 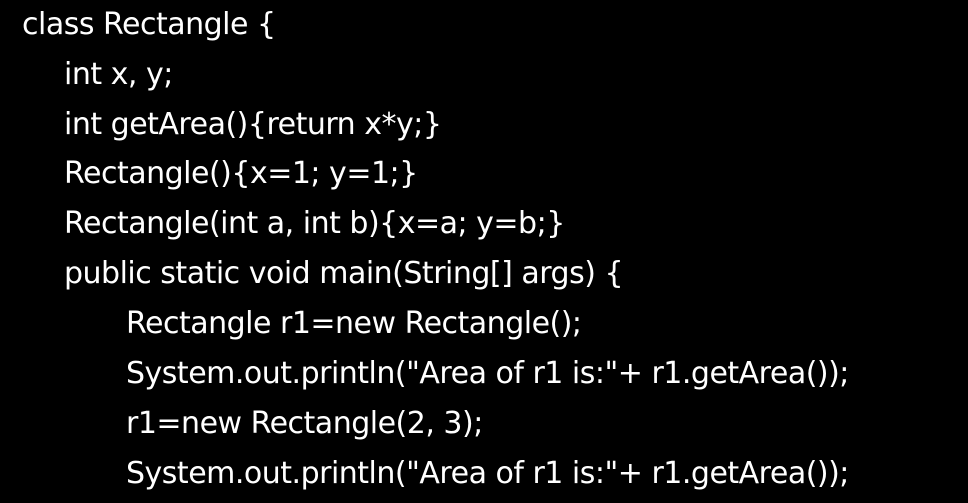 I want to click on code-line-reassign-r1: r1=new Rectangle(2, 3);, so click(x=304, y=423).